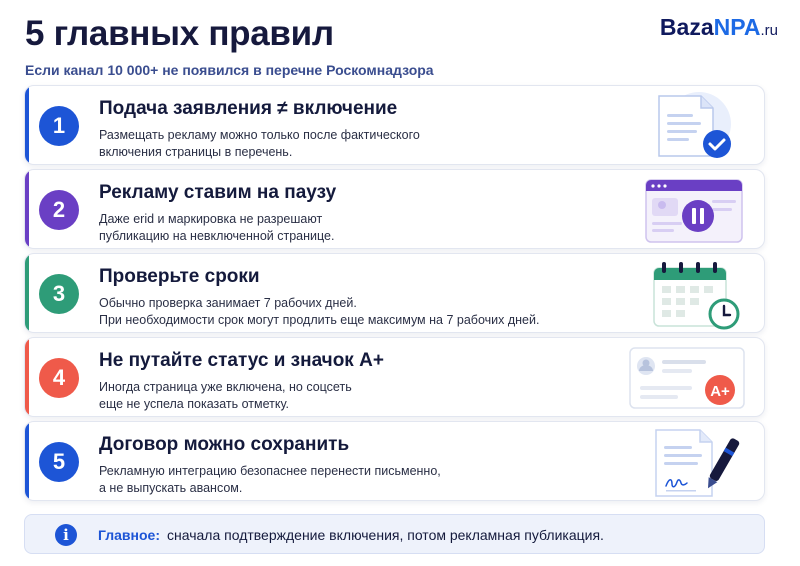  What do you see at coordinates (59, 126) in the screenshot?
I see `rule-number-badge: 1` at bounding box center [59, 126].